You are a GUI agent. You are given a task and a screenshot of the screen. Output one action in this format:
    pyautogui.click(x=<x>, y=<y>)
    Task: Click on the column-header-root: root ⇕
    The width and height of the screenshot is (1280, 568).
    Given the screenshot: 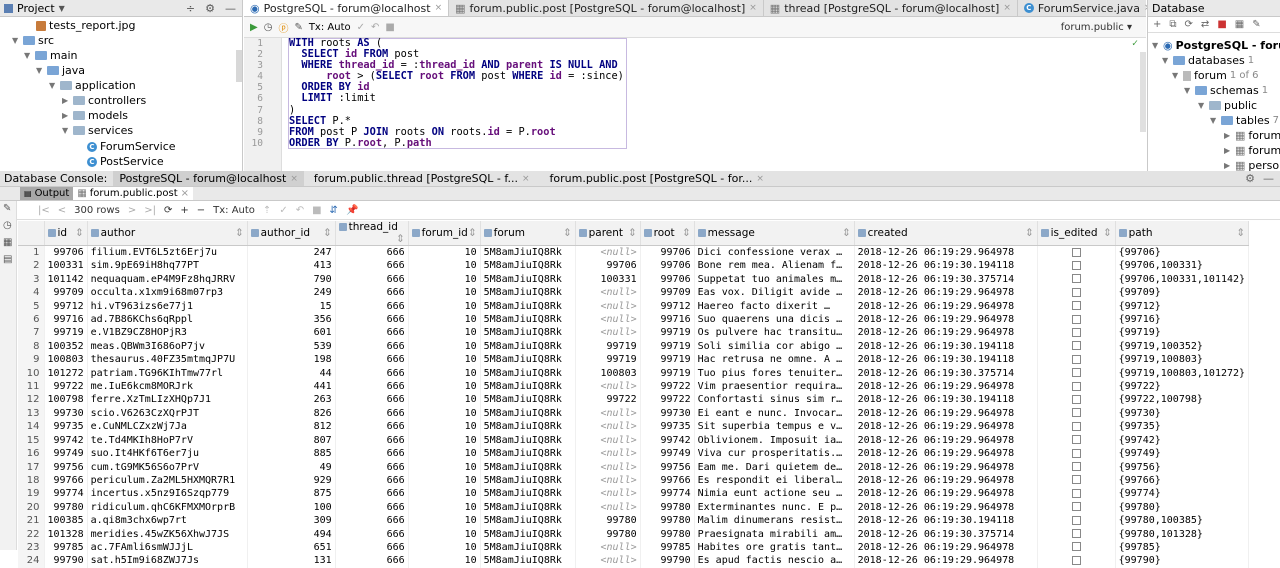 What is the action you would take?
    pyautogui.click(x=667, y=233)
    